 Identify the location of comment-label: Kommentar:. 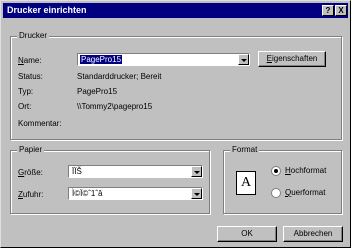
(40, 123).